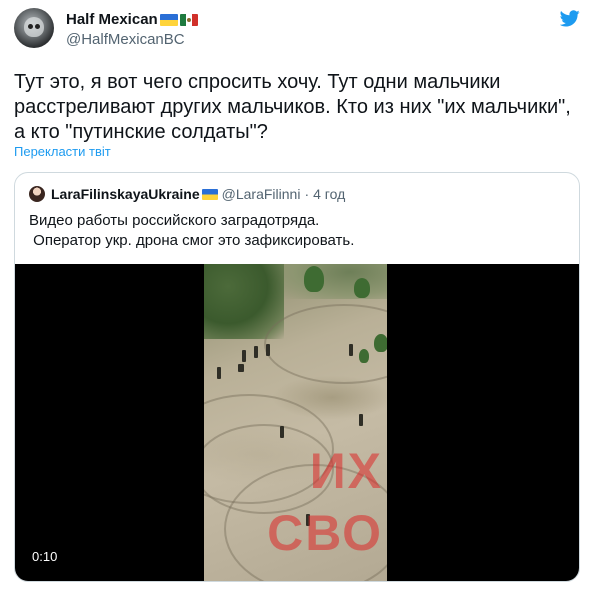 Image resolution: width=600 pixels, height=603 pixels. Describe the element at coordinates (112, 19) in the screenshot. I see `author-name-text: Half Mexican` at that location.